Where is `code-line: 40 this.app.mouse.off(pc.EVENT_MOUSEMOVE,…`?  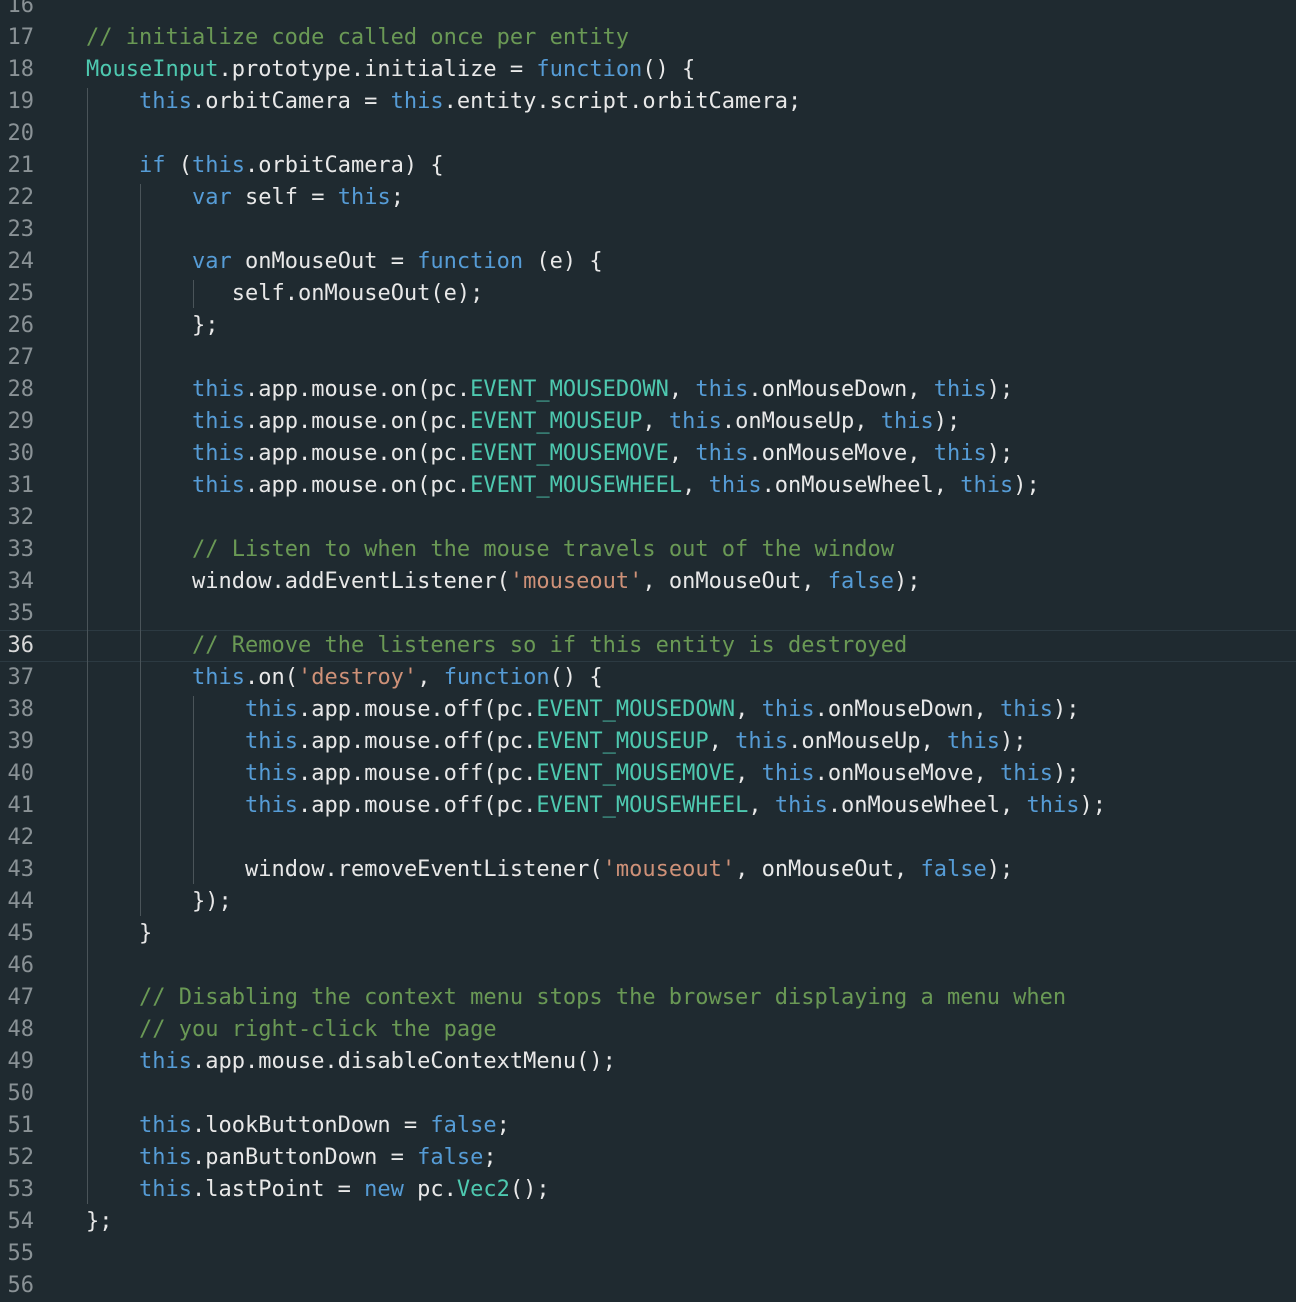
code-line: 40 this.app.mouse.off(pc.EVENT_MOUSEMOVE,… is located at coordinates (648, 774).